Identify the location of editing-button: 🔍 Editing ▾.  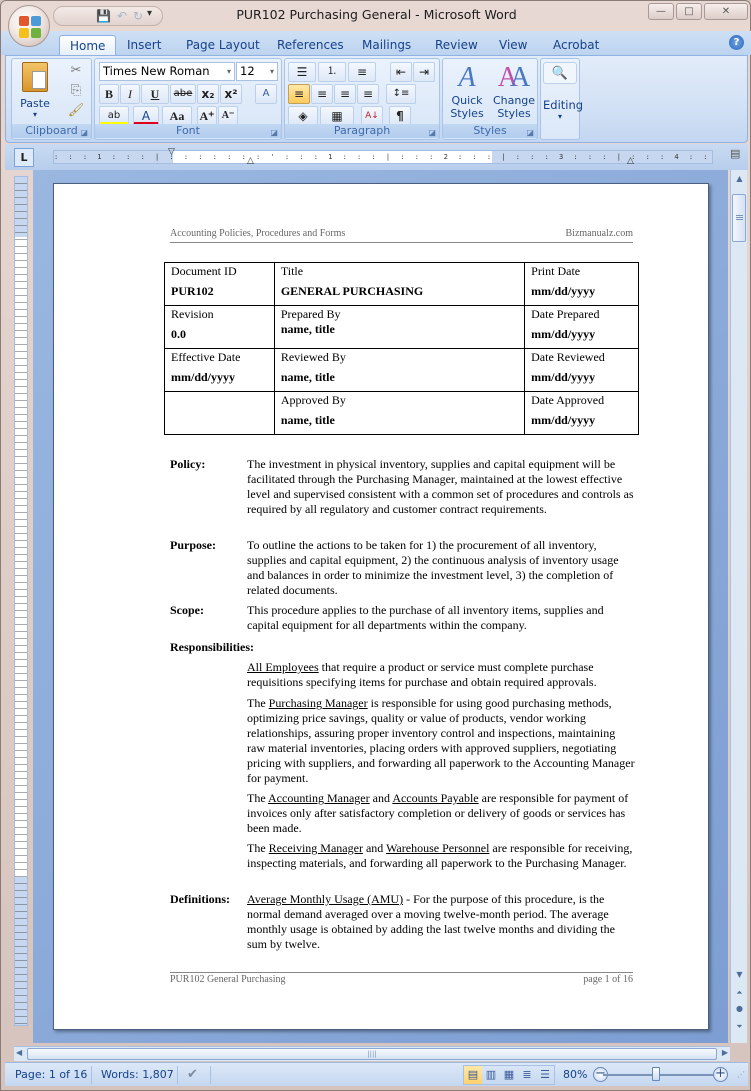
(563, 91).